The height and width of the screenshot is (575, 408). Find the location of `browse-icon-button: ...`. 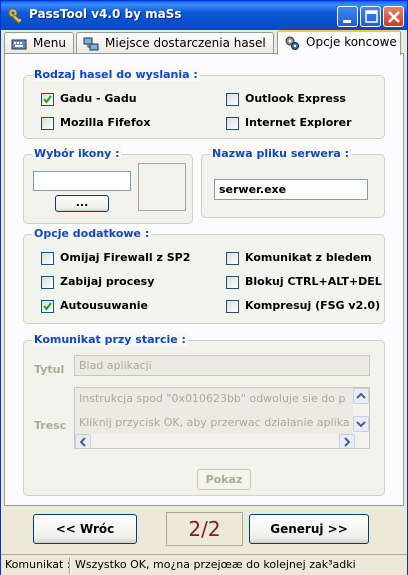

browse-icon-button: ... is located at coordinates (82, 203).